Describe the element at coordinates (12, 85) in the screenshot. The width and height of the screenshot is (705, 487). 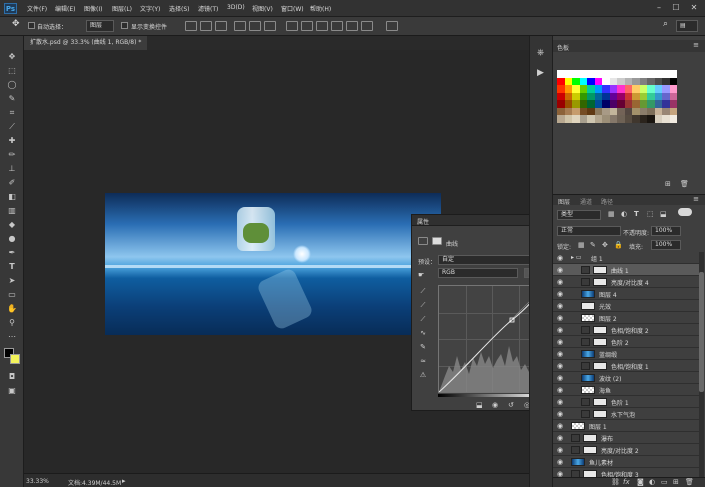
I see `lasso-icon: ◯` at that location.